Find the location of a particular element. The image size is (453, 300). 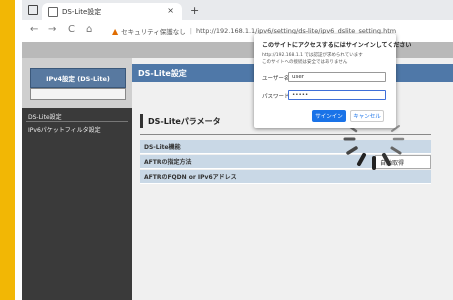

new-tab-icon: + is located at coordinates (194, 10).